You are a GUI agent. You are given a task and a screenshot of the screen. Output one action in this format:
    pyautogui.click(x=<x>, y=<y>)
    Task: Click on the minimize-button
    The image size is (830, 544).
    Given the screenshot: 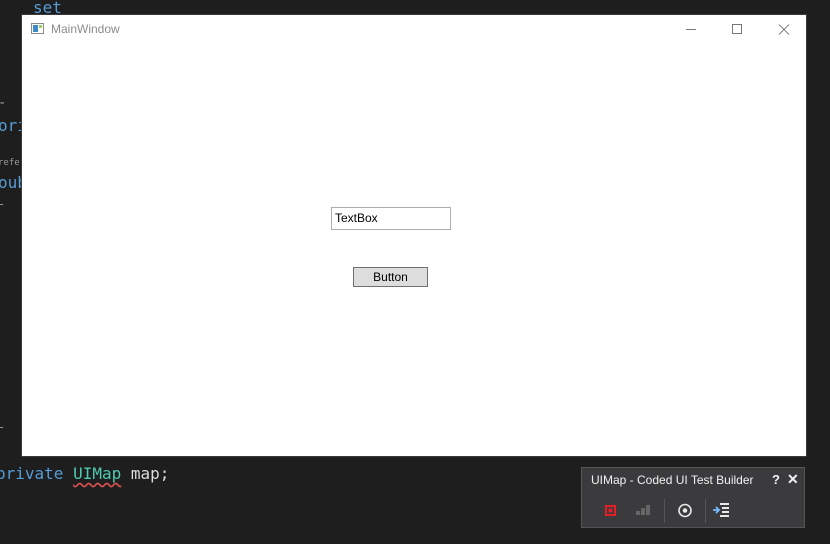 What is the action you would take?
    pyautogui.click(x=691, y=30)
    